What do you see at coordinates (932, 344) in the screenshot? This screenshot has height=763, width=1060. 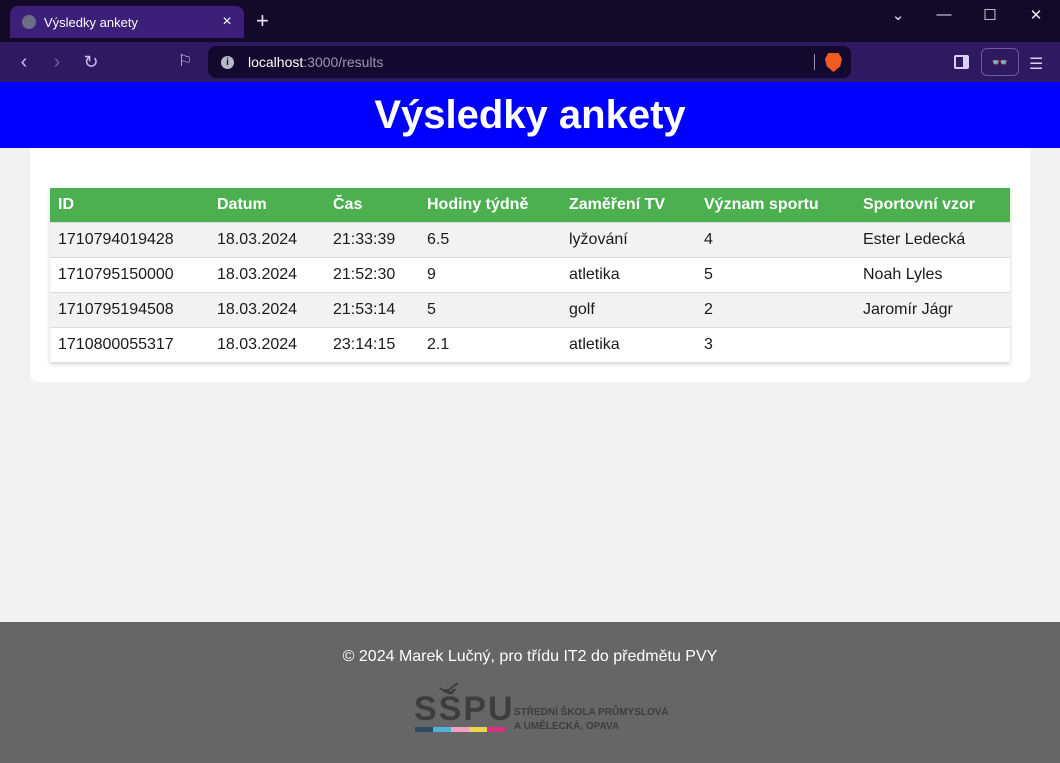 I see `cell-role-model` at bounding box center [932, 344].